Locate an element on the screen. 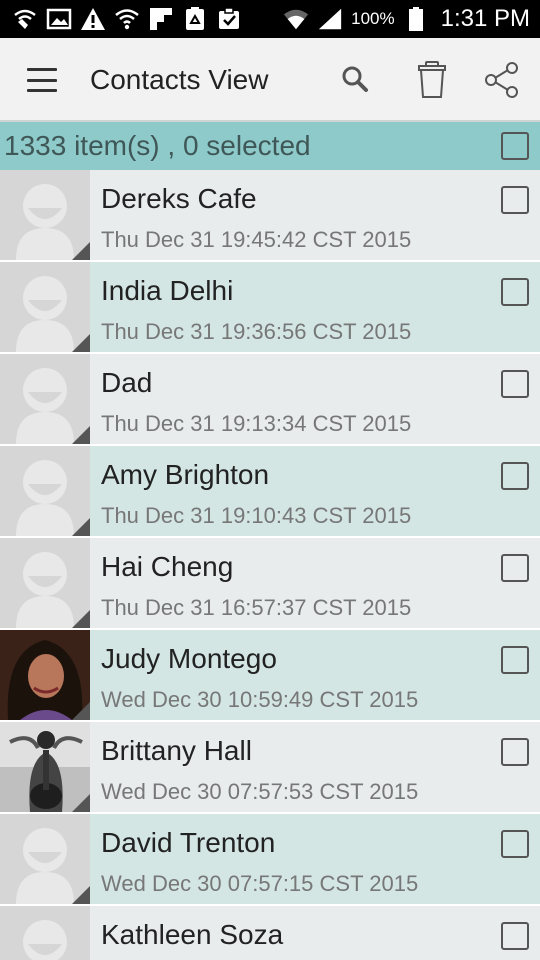 The image size is (540, 960). menu-icon is located at coordinates (42, 80).